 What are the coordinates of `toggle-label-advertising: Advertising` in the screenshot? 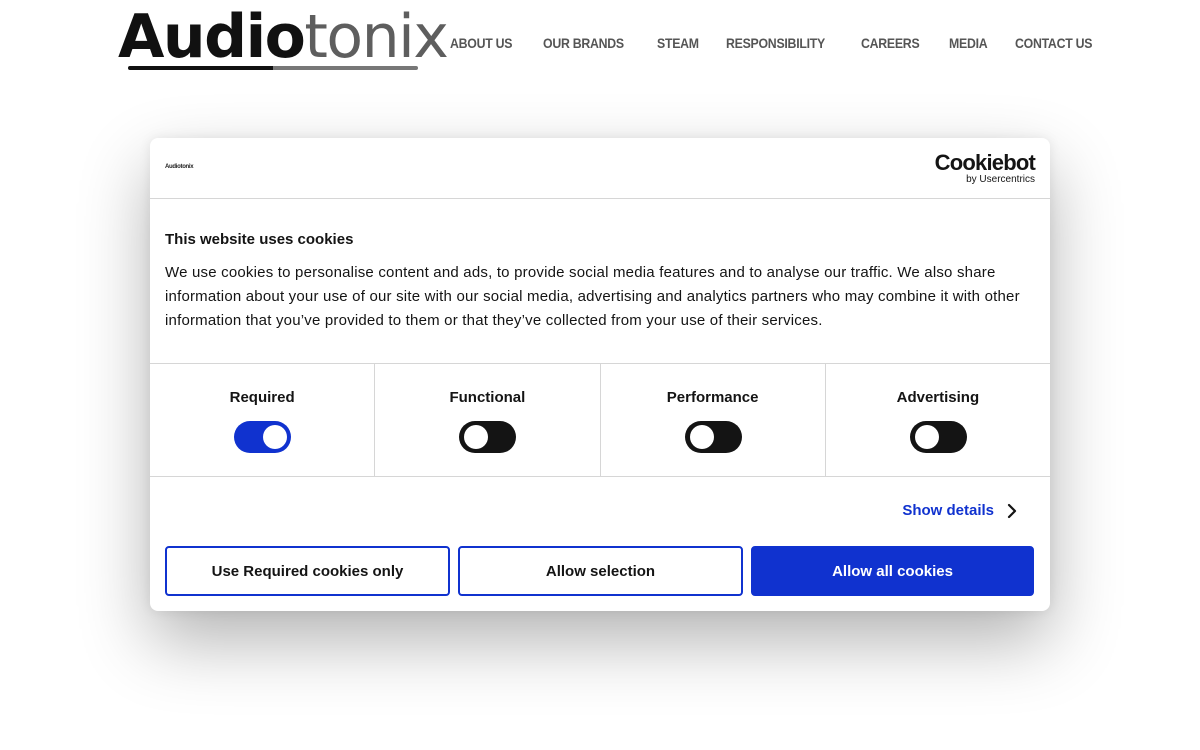 It's located at (938, 397).